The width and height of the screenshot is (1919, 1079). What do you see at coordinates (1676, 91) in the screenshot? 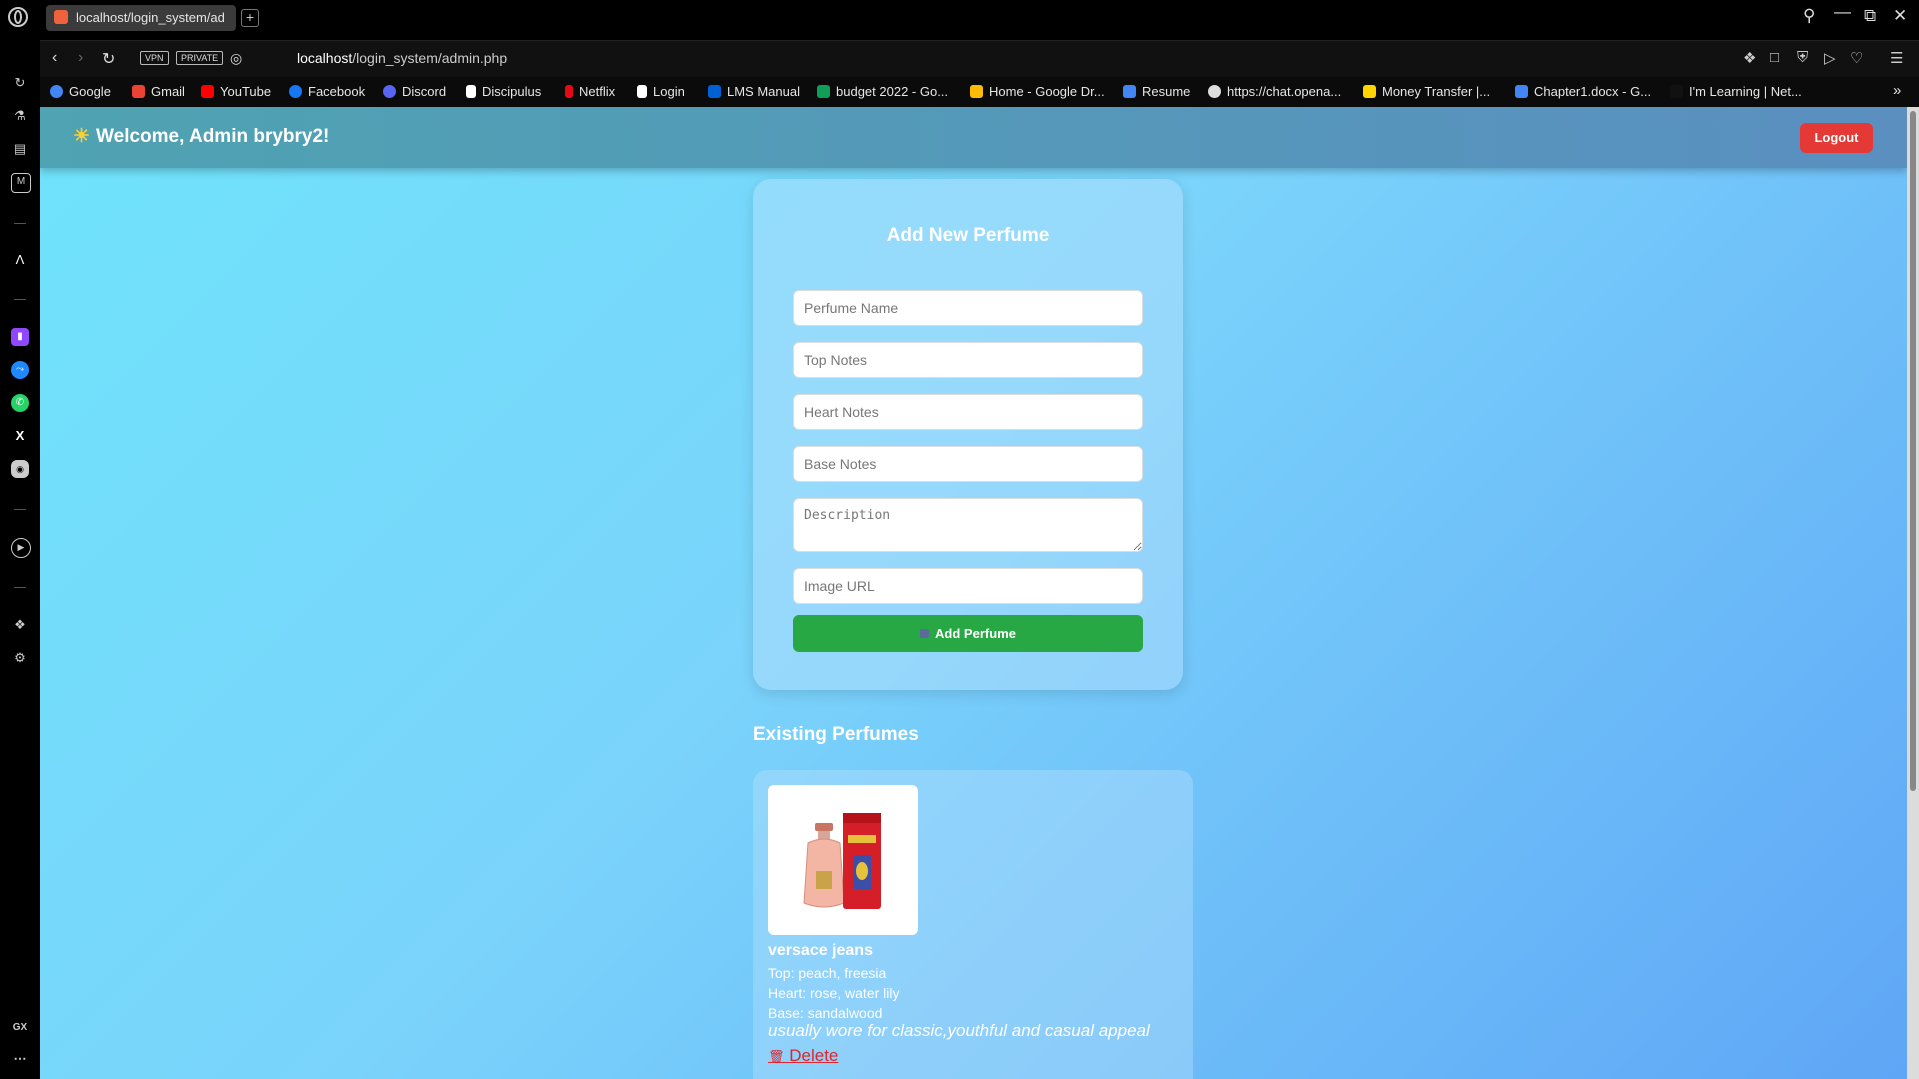
I see `netacad-icon` at bounding box center [1676, 91].